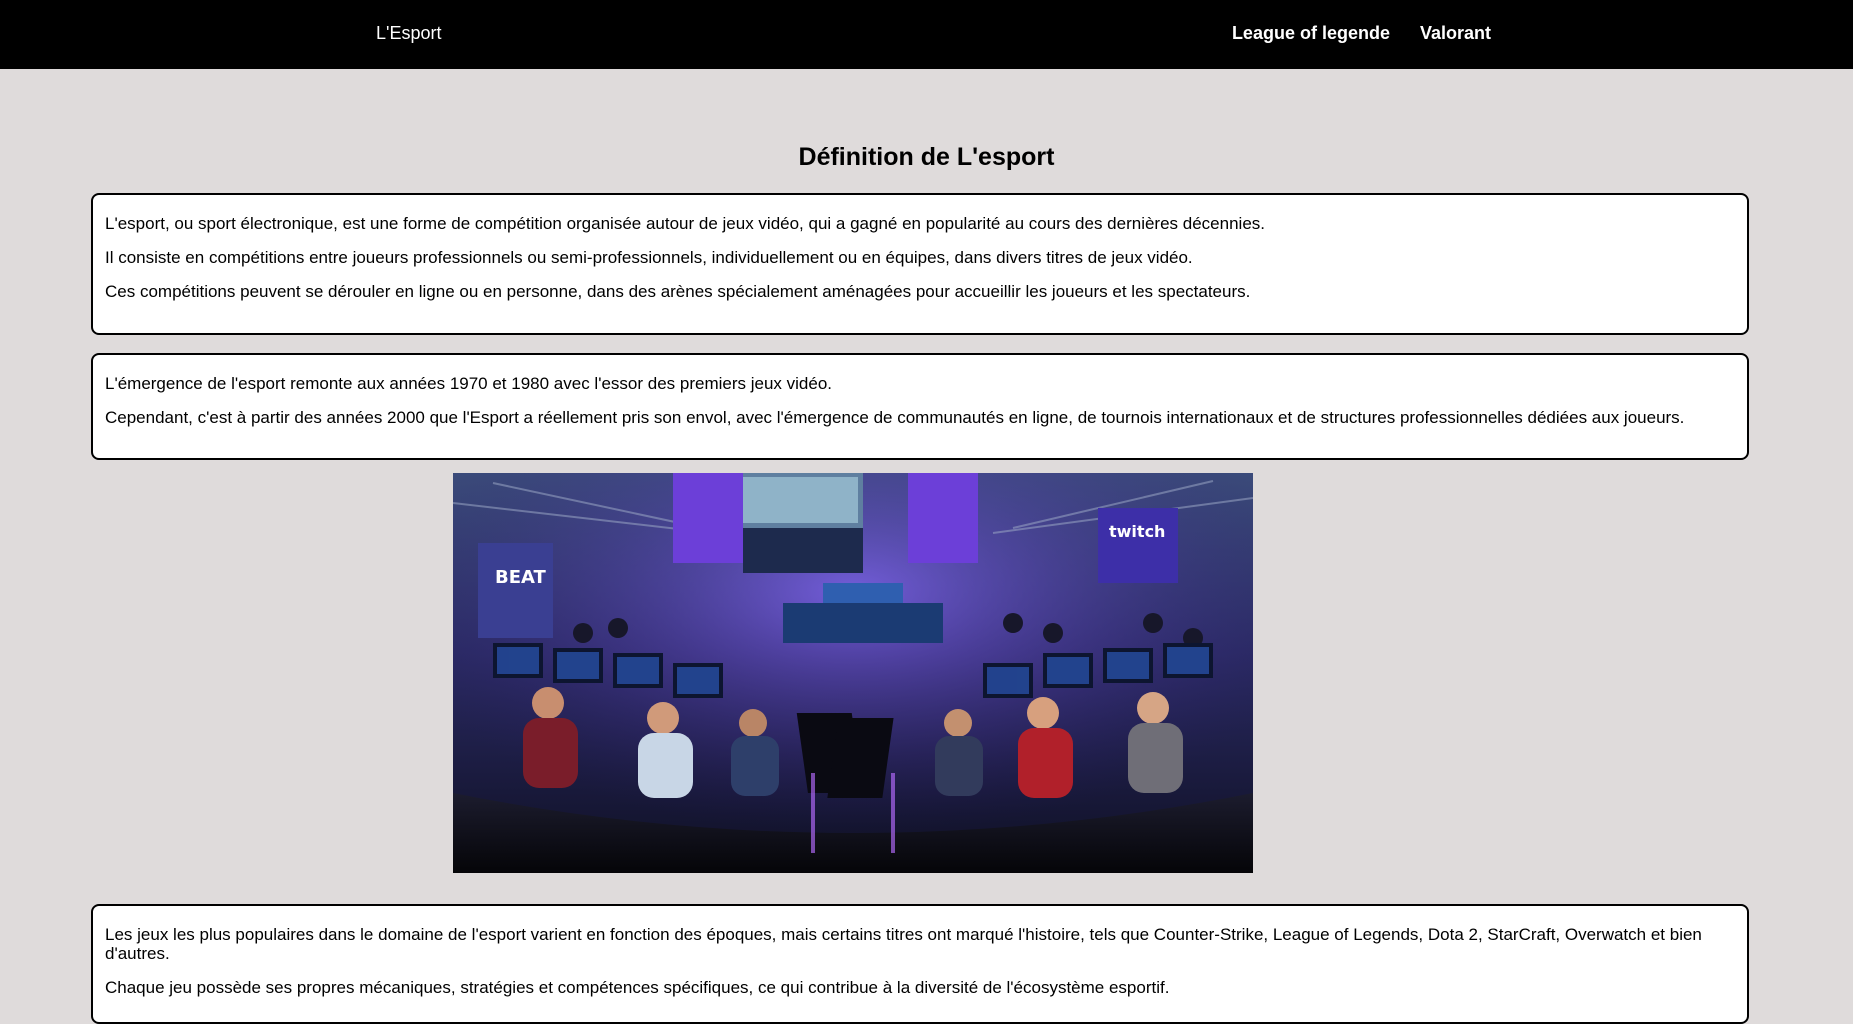  I want to click on main-nav: League of legende Valorant, so click(1361, 33).